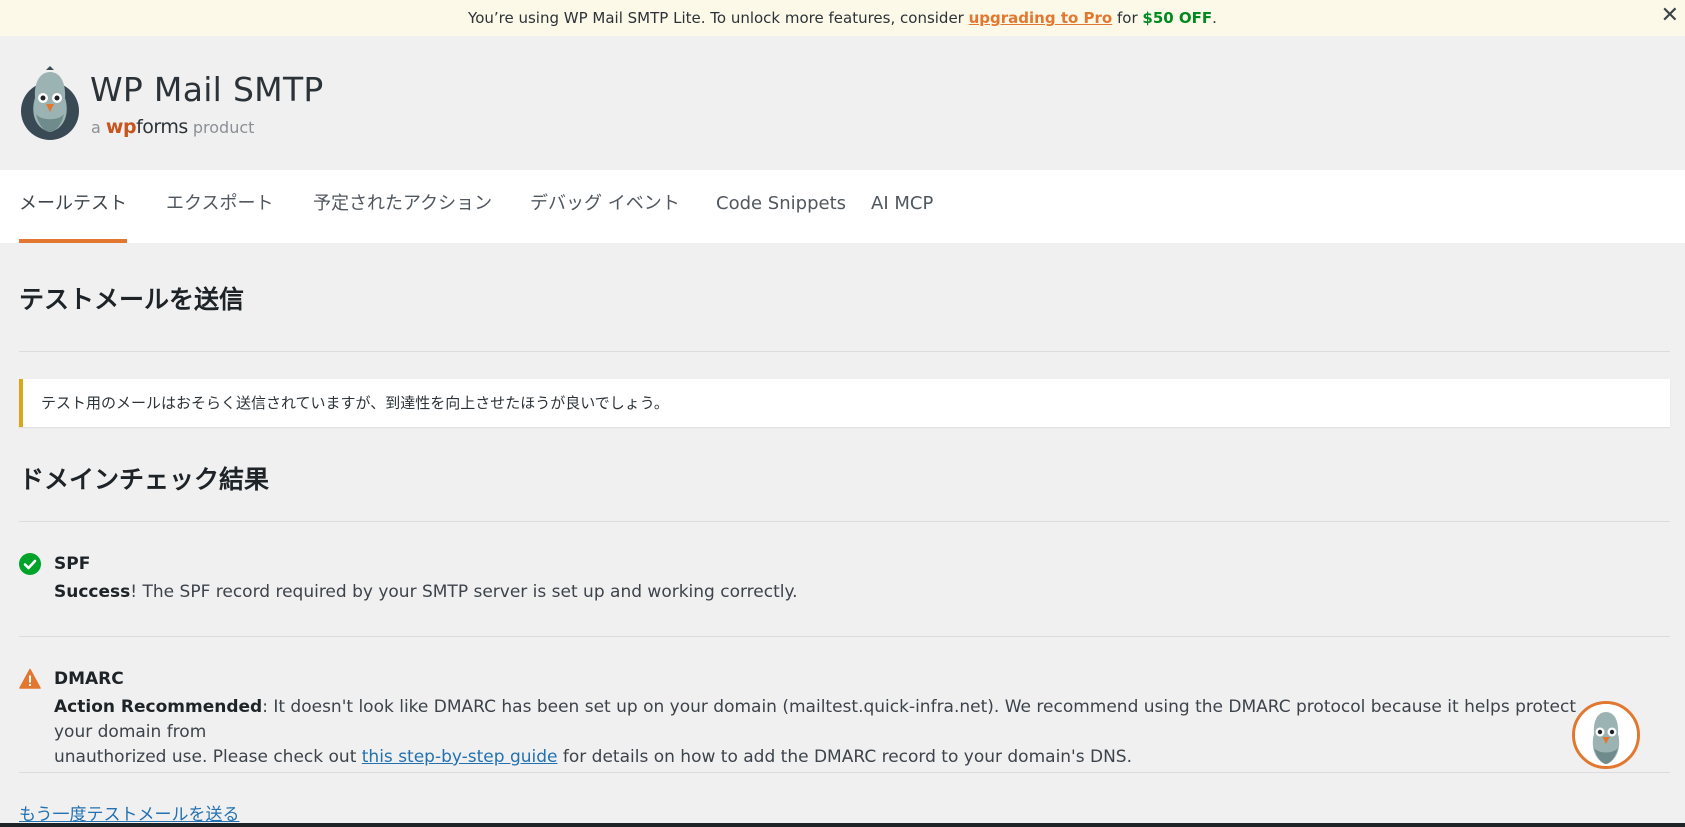 This screenshot has width=1685, height=827. What do you see at coordinates (219, 206) in the screenshot?
I see `tab-export: エクスポート` at bounding box center [219, 206].